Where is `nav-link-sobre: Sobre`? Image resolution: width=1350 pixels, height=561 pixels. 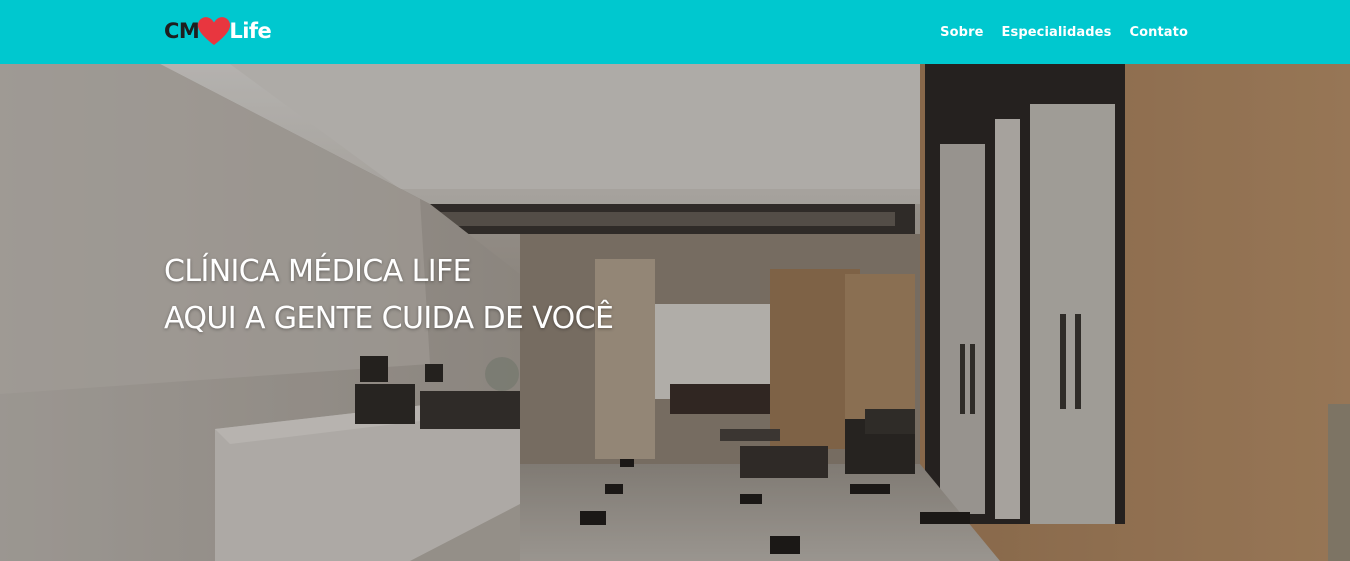
nav-link-sobre: Sobre is located at coordinates (961, 32).